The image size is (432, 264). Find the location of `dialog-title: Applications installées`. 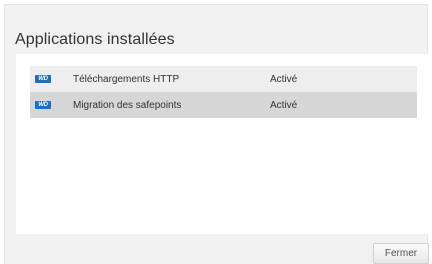

dialog-title: Applications installées is located at coordinates (95, 39).